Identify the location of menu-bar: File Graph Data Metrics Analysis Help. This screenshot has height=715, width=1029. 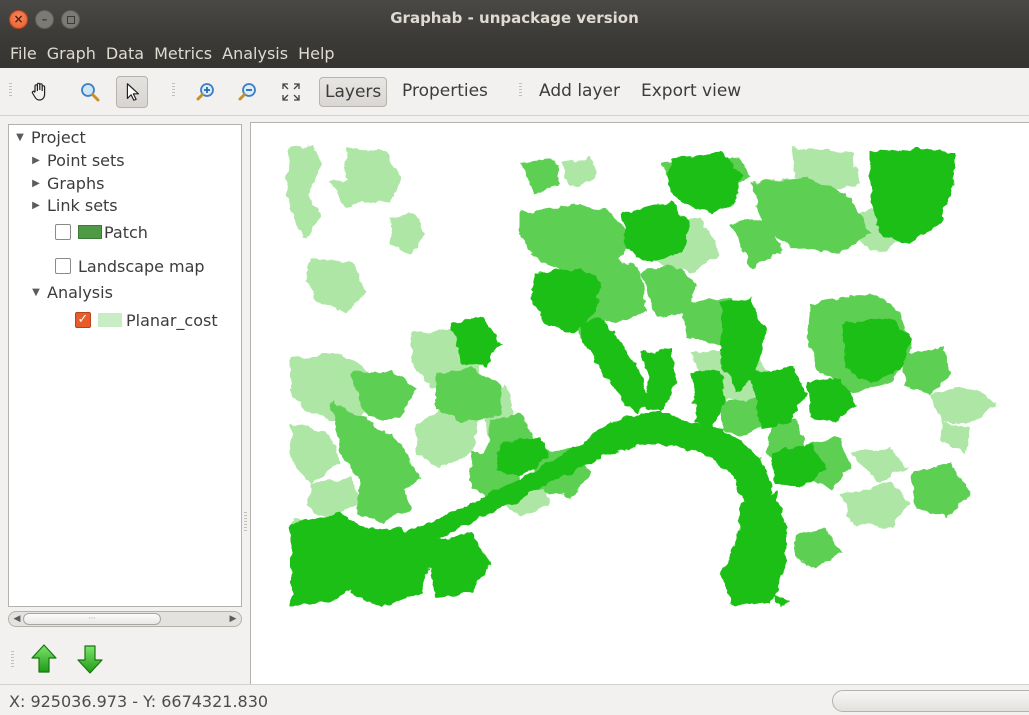
(514, 53).